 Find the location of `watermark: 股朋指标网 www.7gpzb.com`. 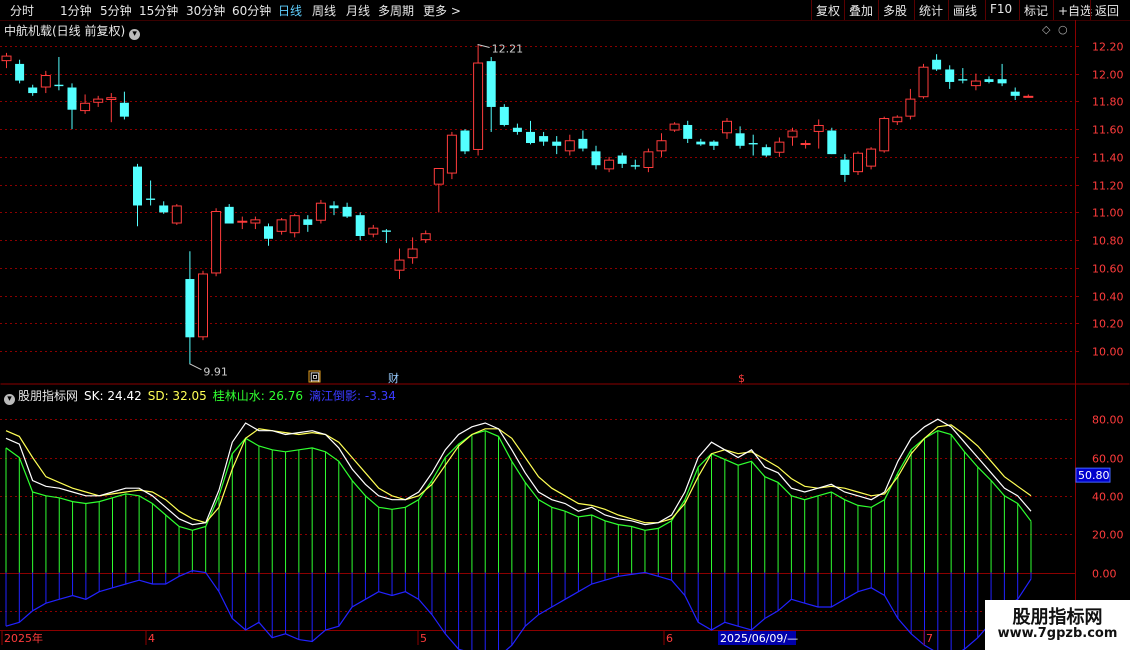

watermark: 股朋指标网 www.7gpzb.com is located at coordinates (1057, 625).